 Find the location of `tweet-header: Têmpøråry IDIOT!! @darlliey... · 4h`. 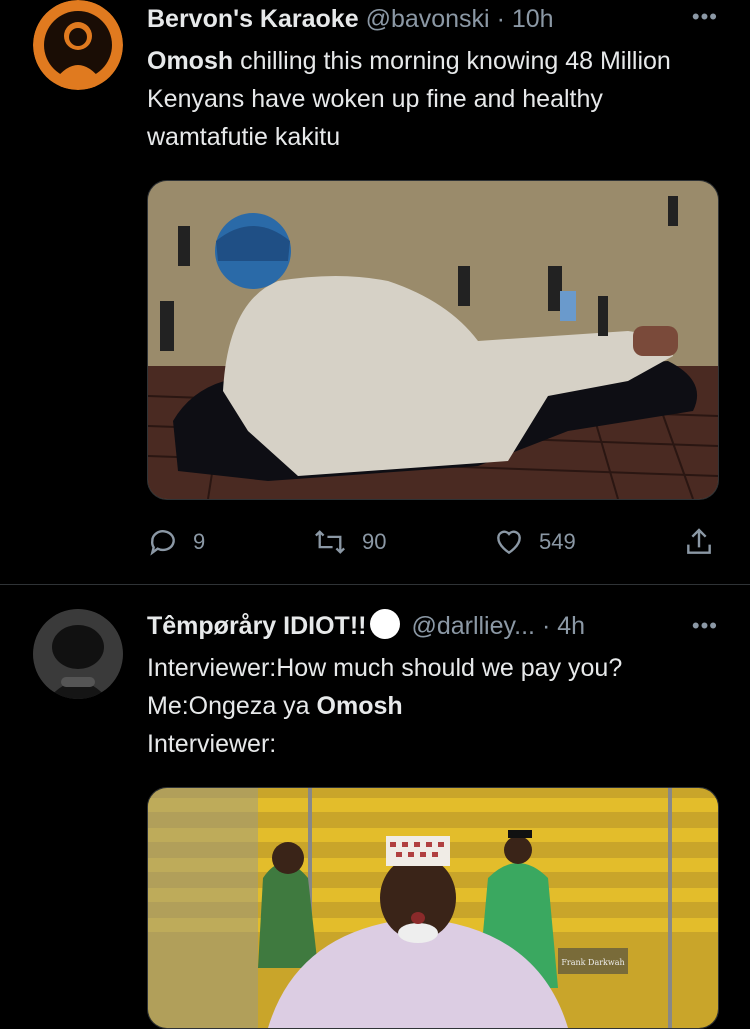

tweet-header: Têmpøråry IDIOT!! @darlliey... · 4h is located at coordinates (366, 626).